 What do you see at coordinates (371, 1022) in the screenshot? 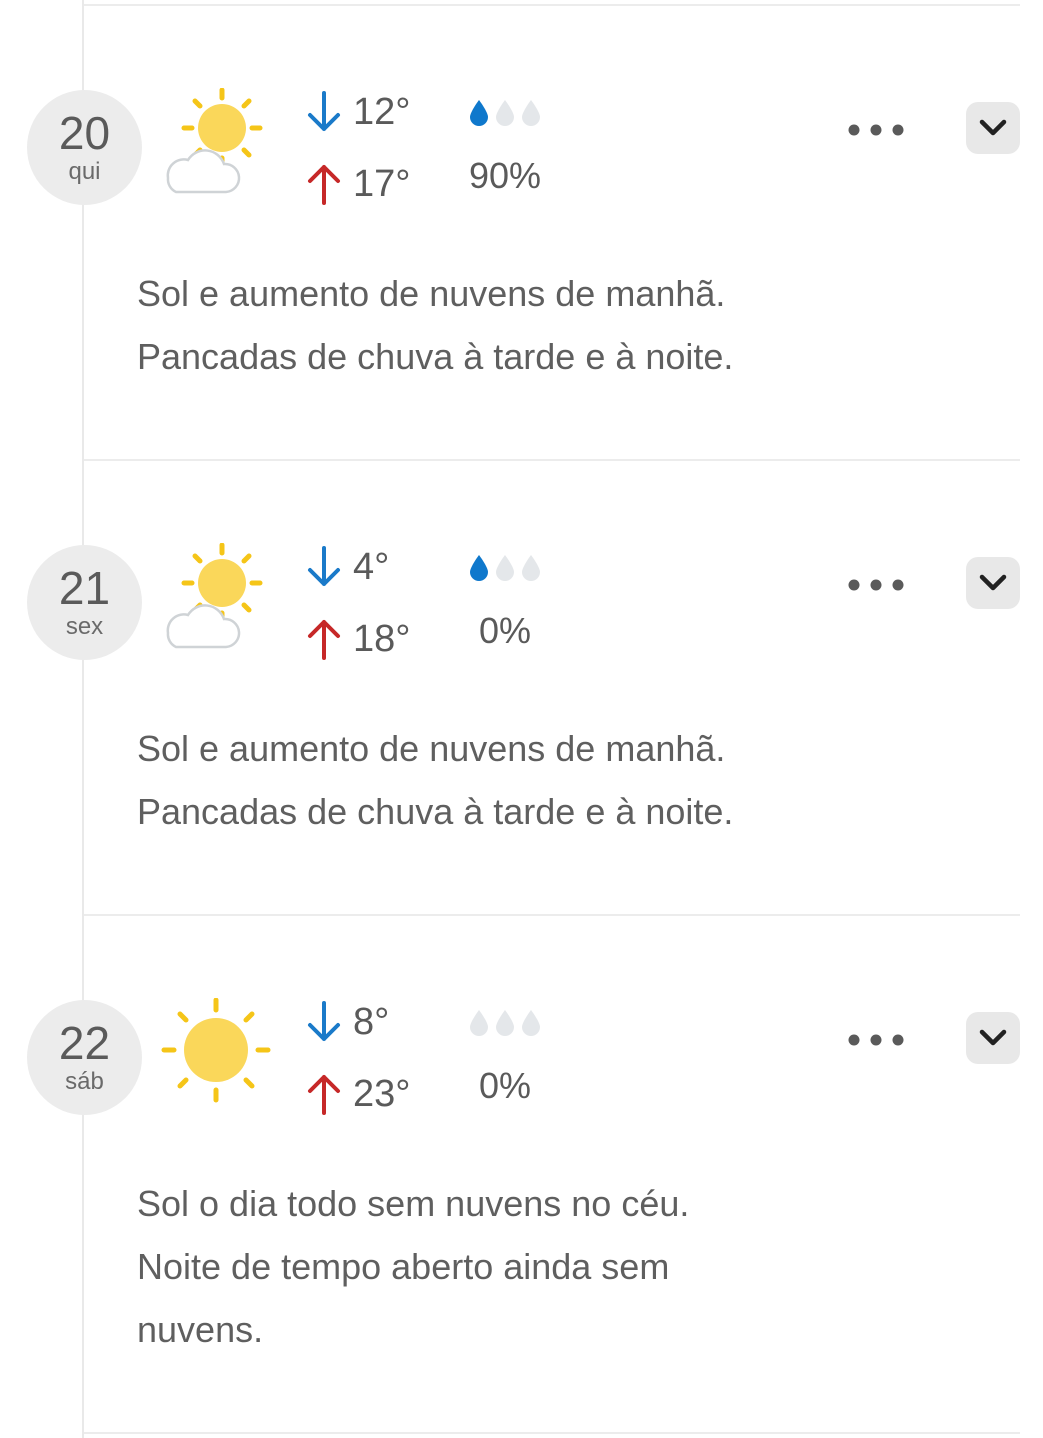
I see `min-temp: 8°` at bounding box center [371, 1022].